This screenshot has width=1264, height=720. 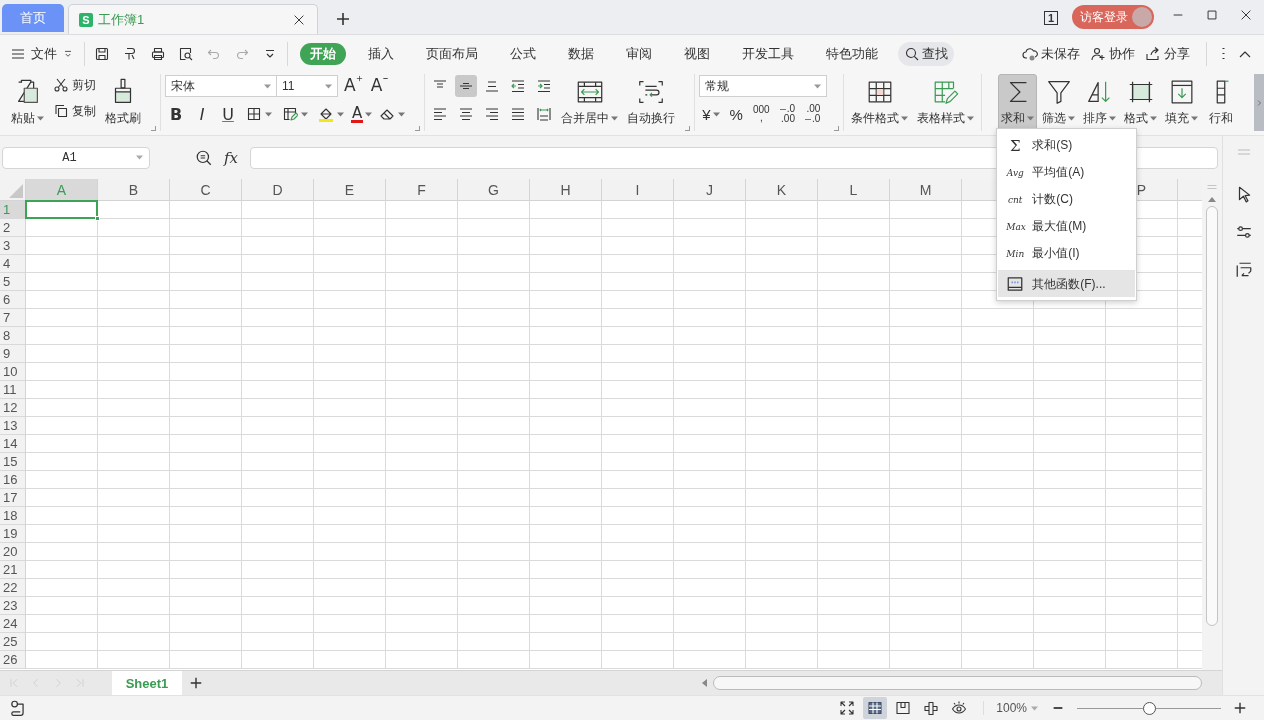 What do you see at coordinates (386, 78) in the screenshot?
I see `minus-icon` at bounding box center [386, 78].